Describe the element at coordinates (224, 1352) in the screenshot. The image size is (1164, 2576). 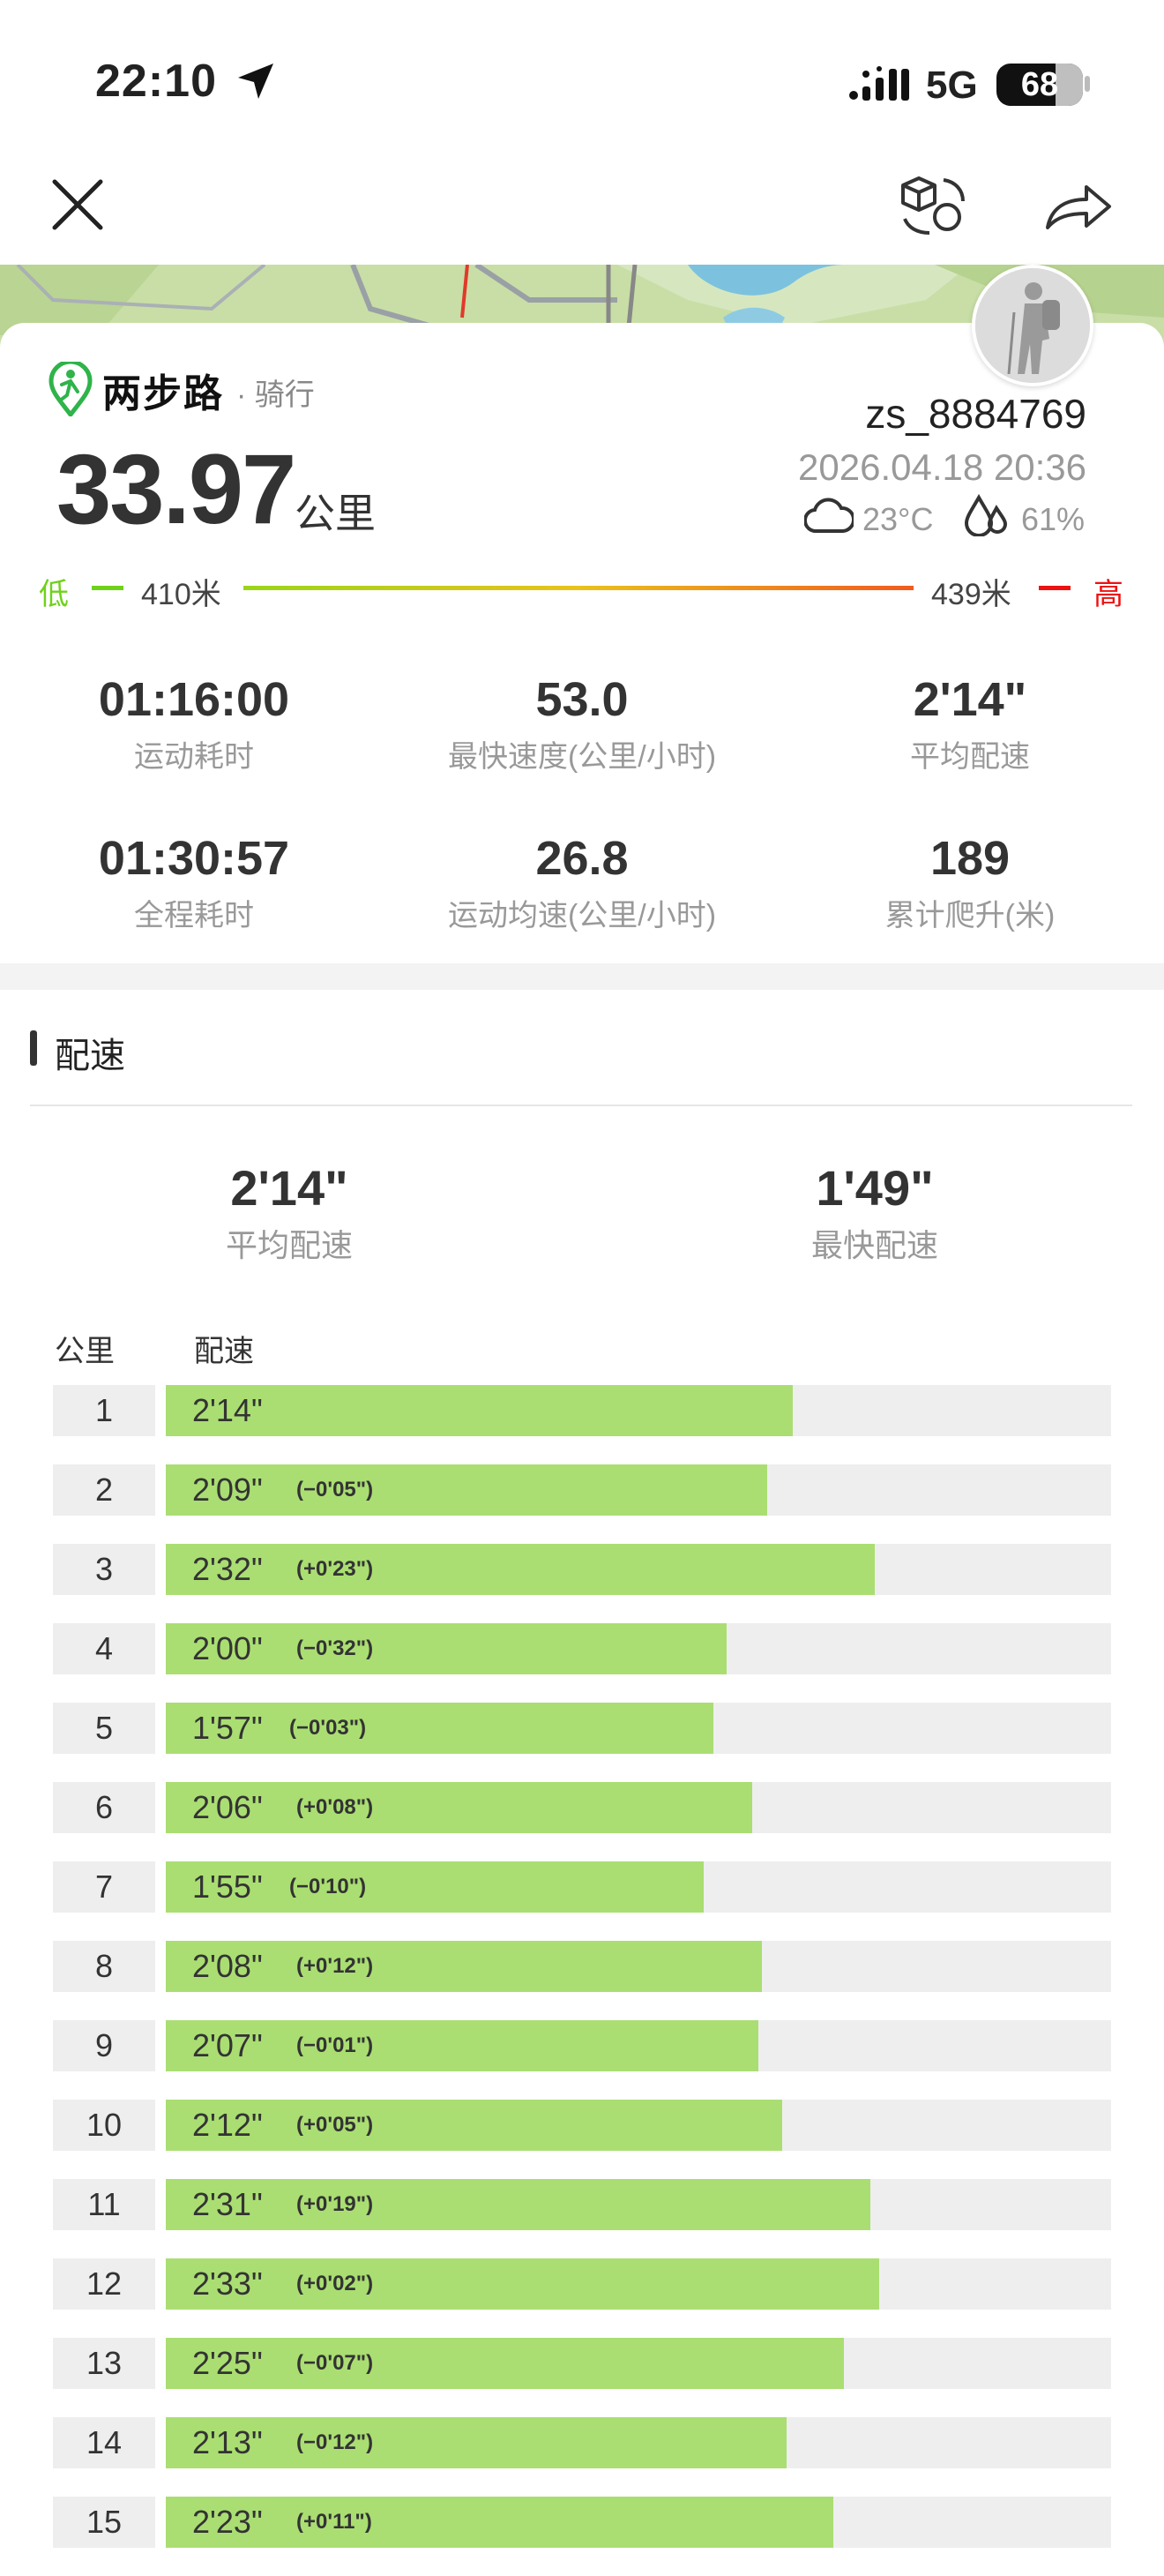
I see `column-header-pace: 配速` at that location.